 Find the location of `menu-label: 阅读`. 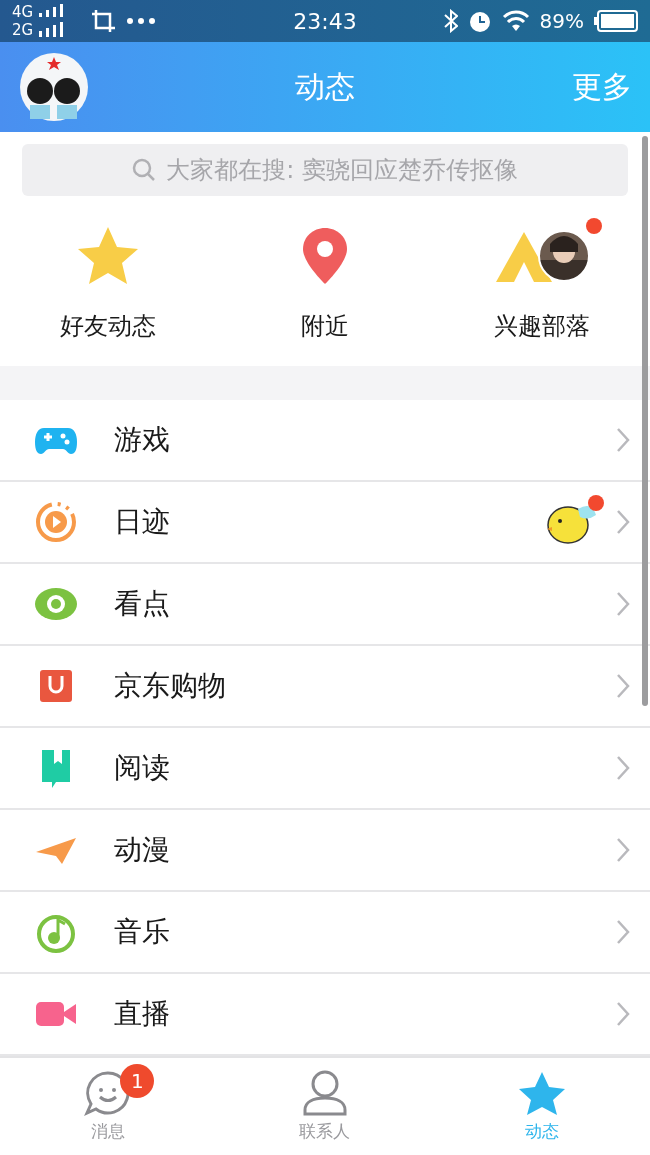

menu-label: 阅读 is located at coordinates (142, 768).